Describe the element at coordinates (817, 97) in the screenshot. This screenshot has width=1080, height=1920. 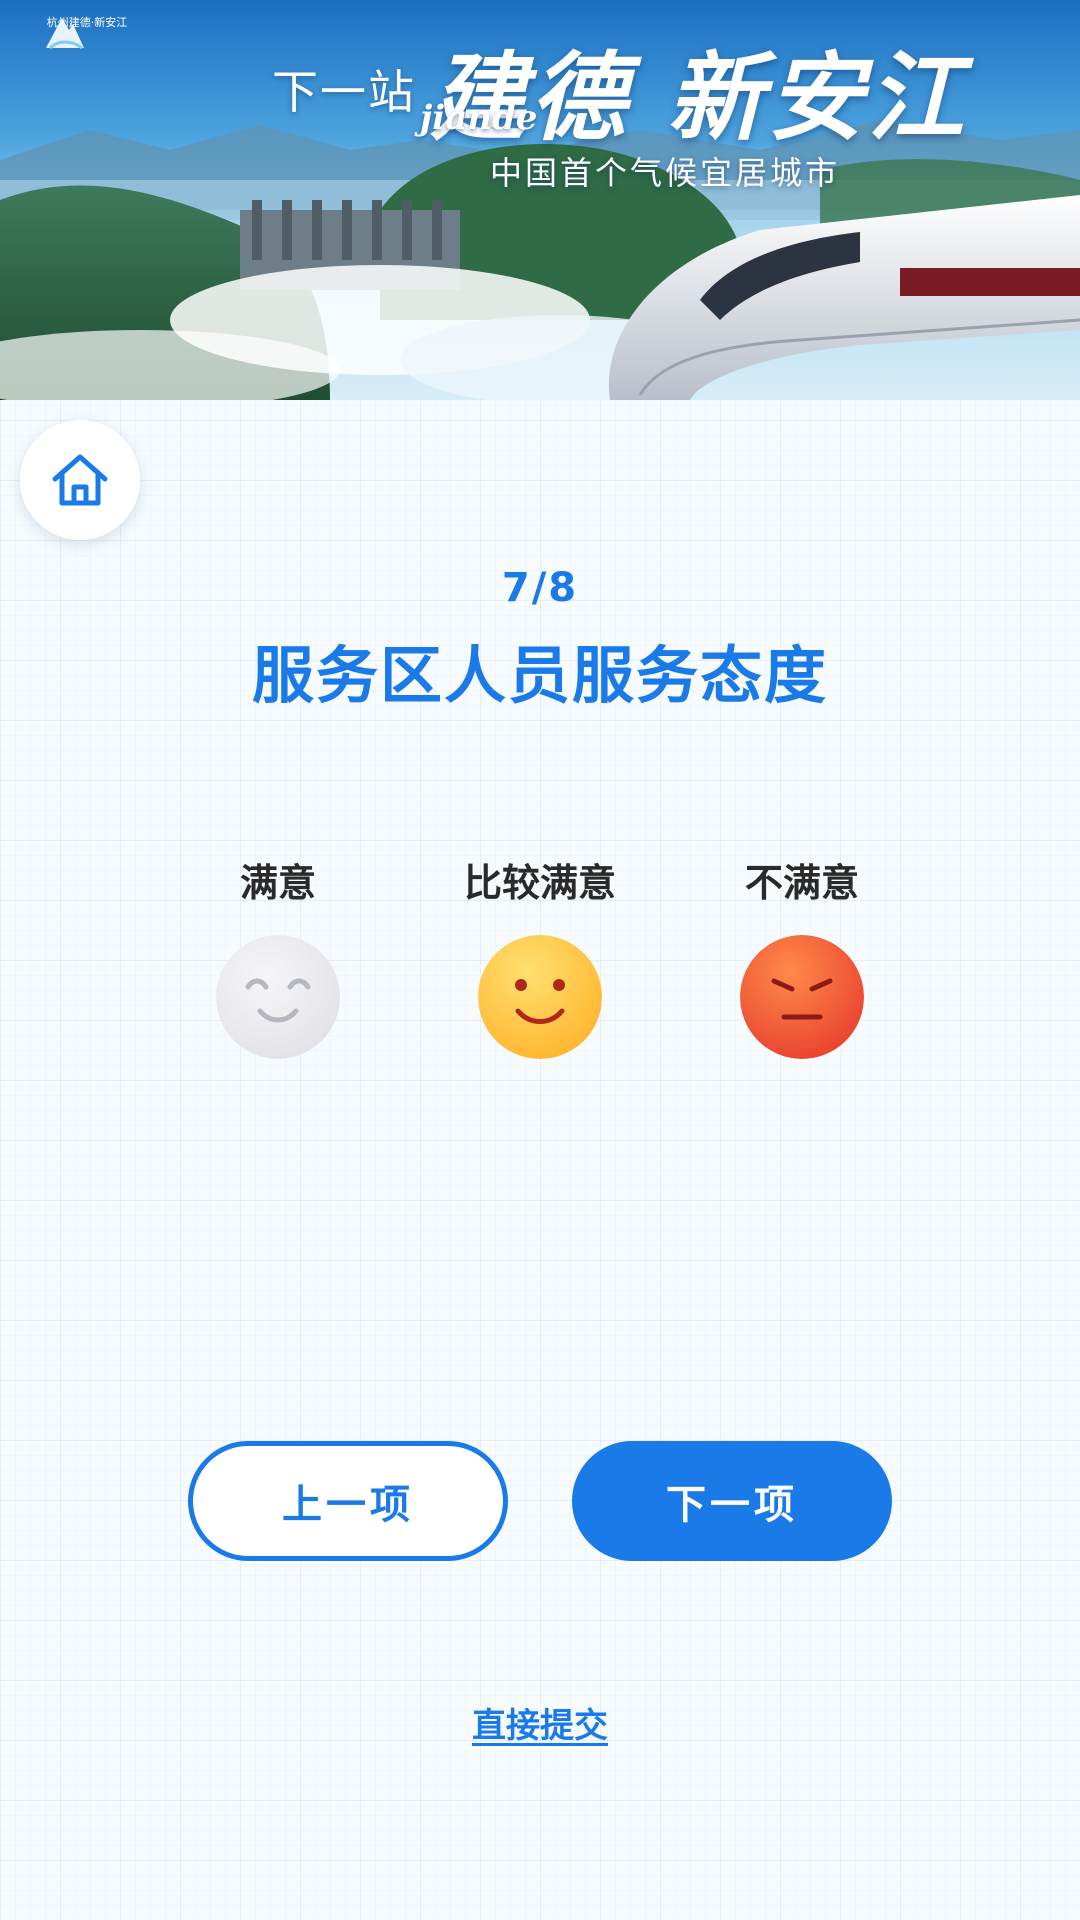
I see `banner-place-name: 新安江` at that location.